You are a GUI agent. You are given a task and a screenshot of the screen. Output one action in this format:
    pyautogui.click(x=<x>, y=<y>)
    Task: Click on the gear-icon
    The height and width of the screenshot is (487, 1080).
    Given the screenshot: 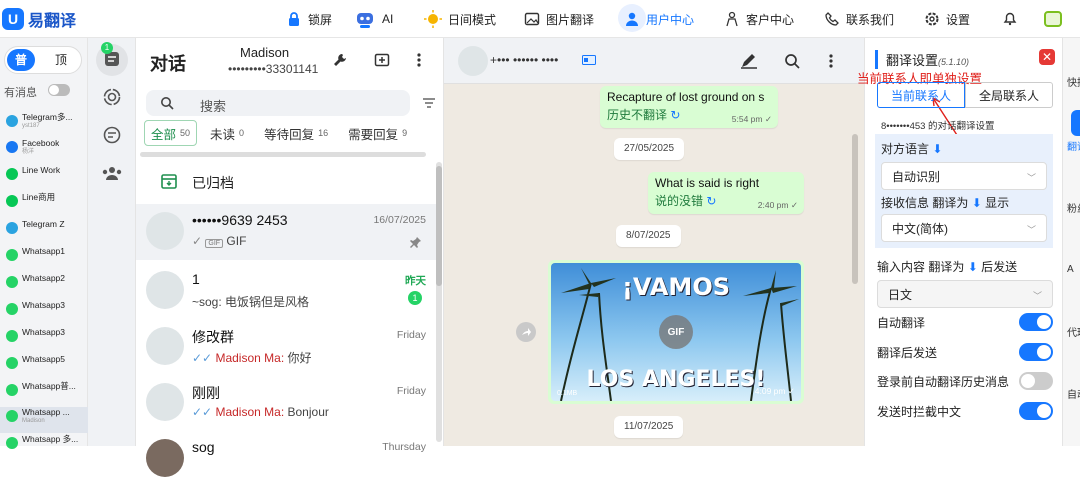 What is the action you would take?
    pyautogui.click(x=932, y=19)
    